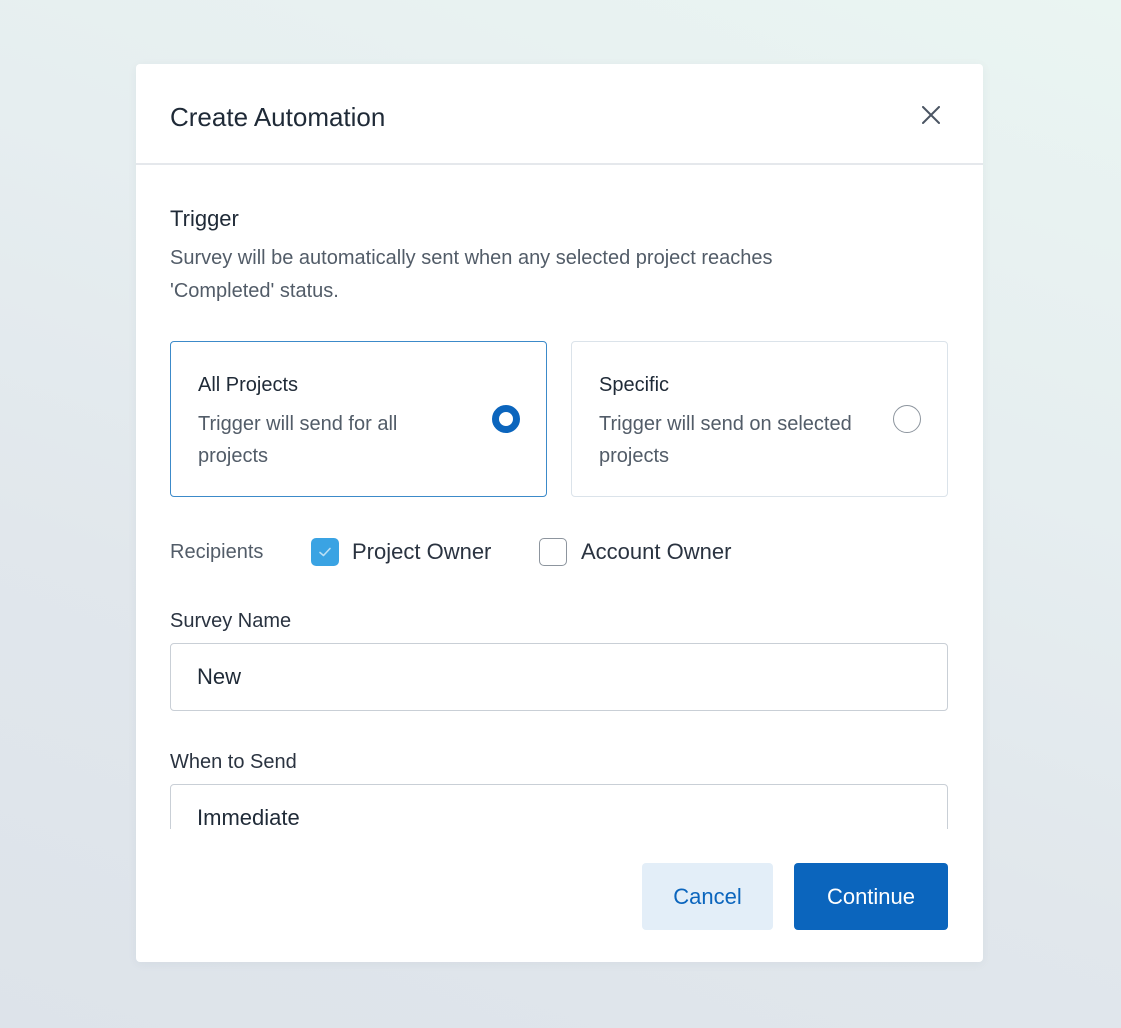 This screenshot has width=1121, height=1028. Describe the element at coordinates (559, 677) in the screenshot. I see `survey-name-input` at that location.